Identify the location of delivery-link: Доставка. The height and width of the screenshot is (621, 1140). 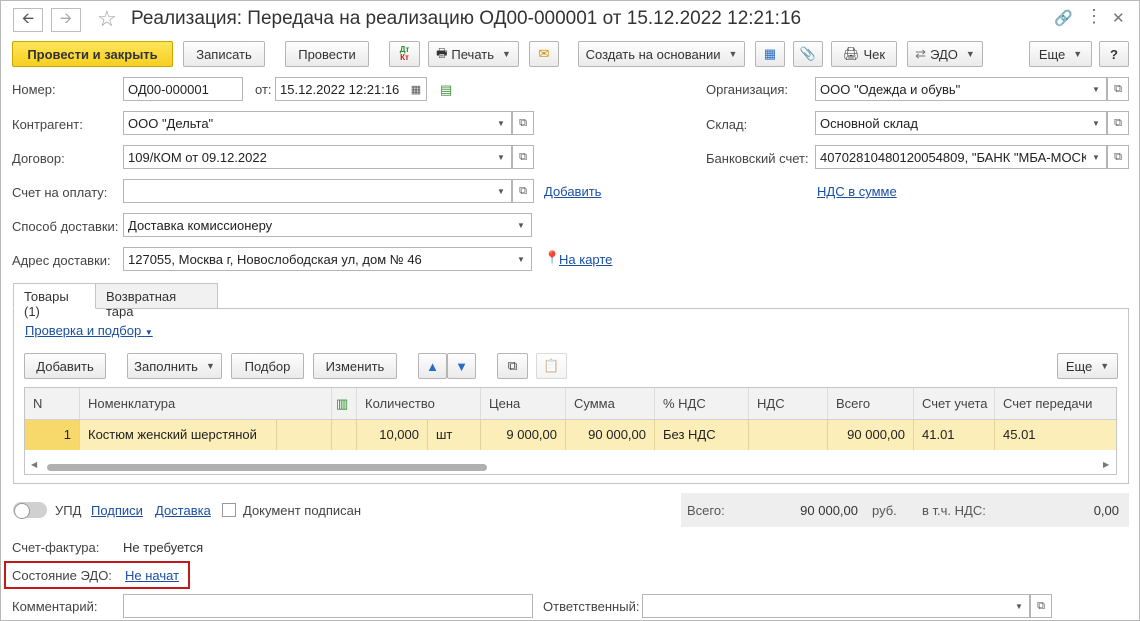
(183, 510).